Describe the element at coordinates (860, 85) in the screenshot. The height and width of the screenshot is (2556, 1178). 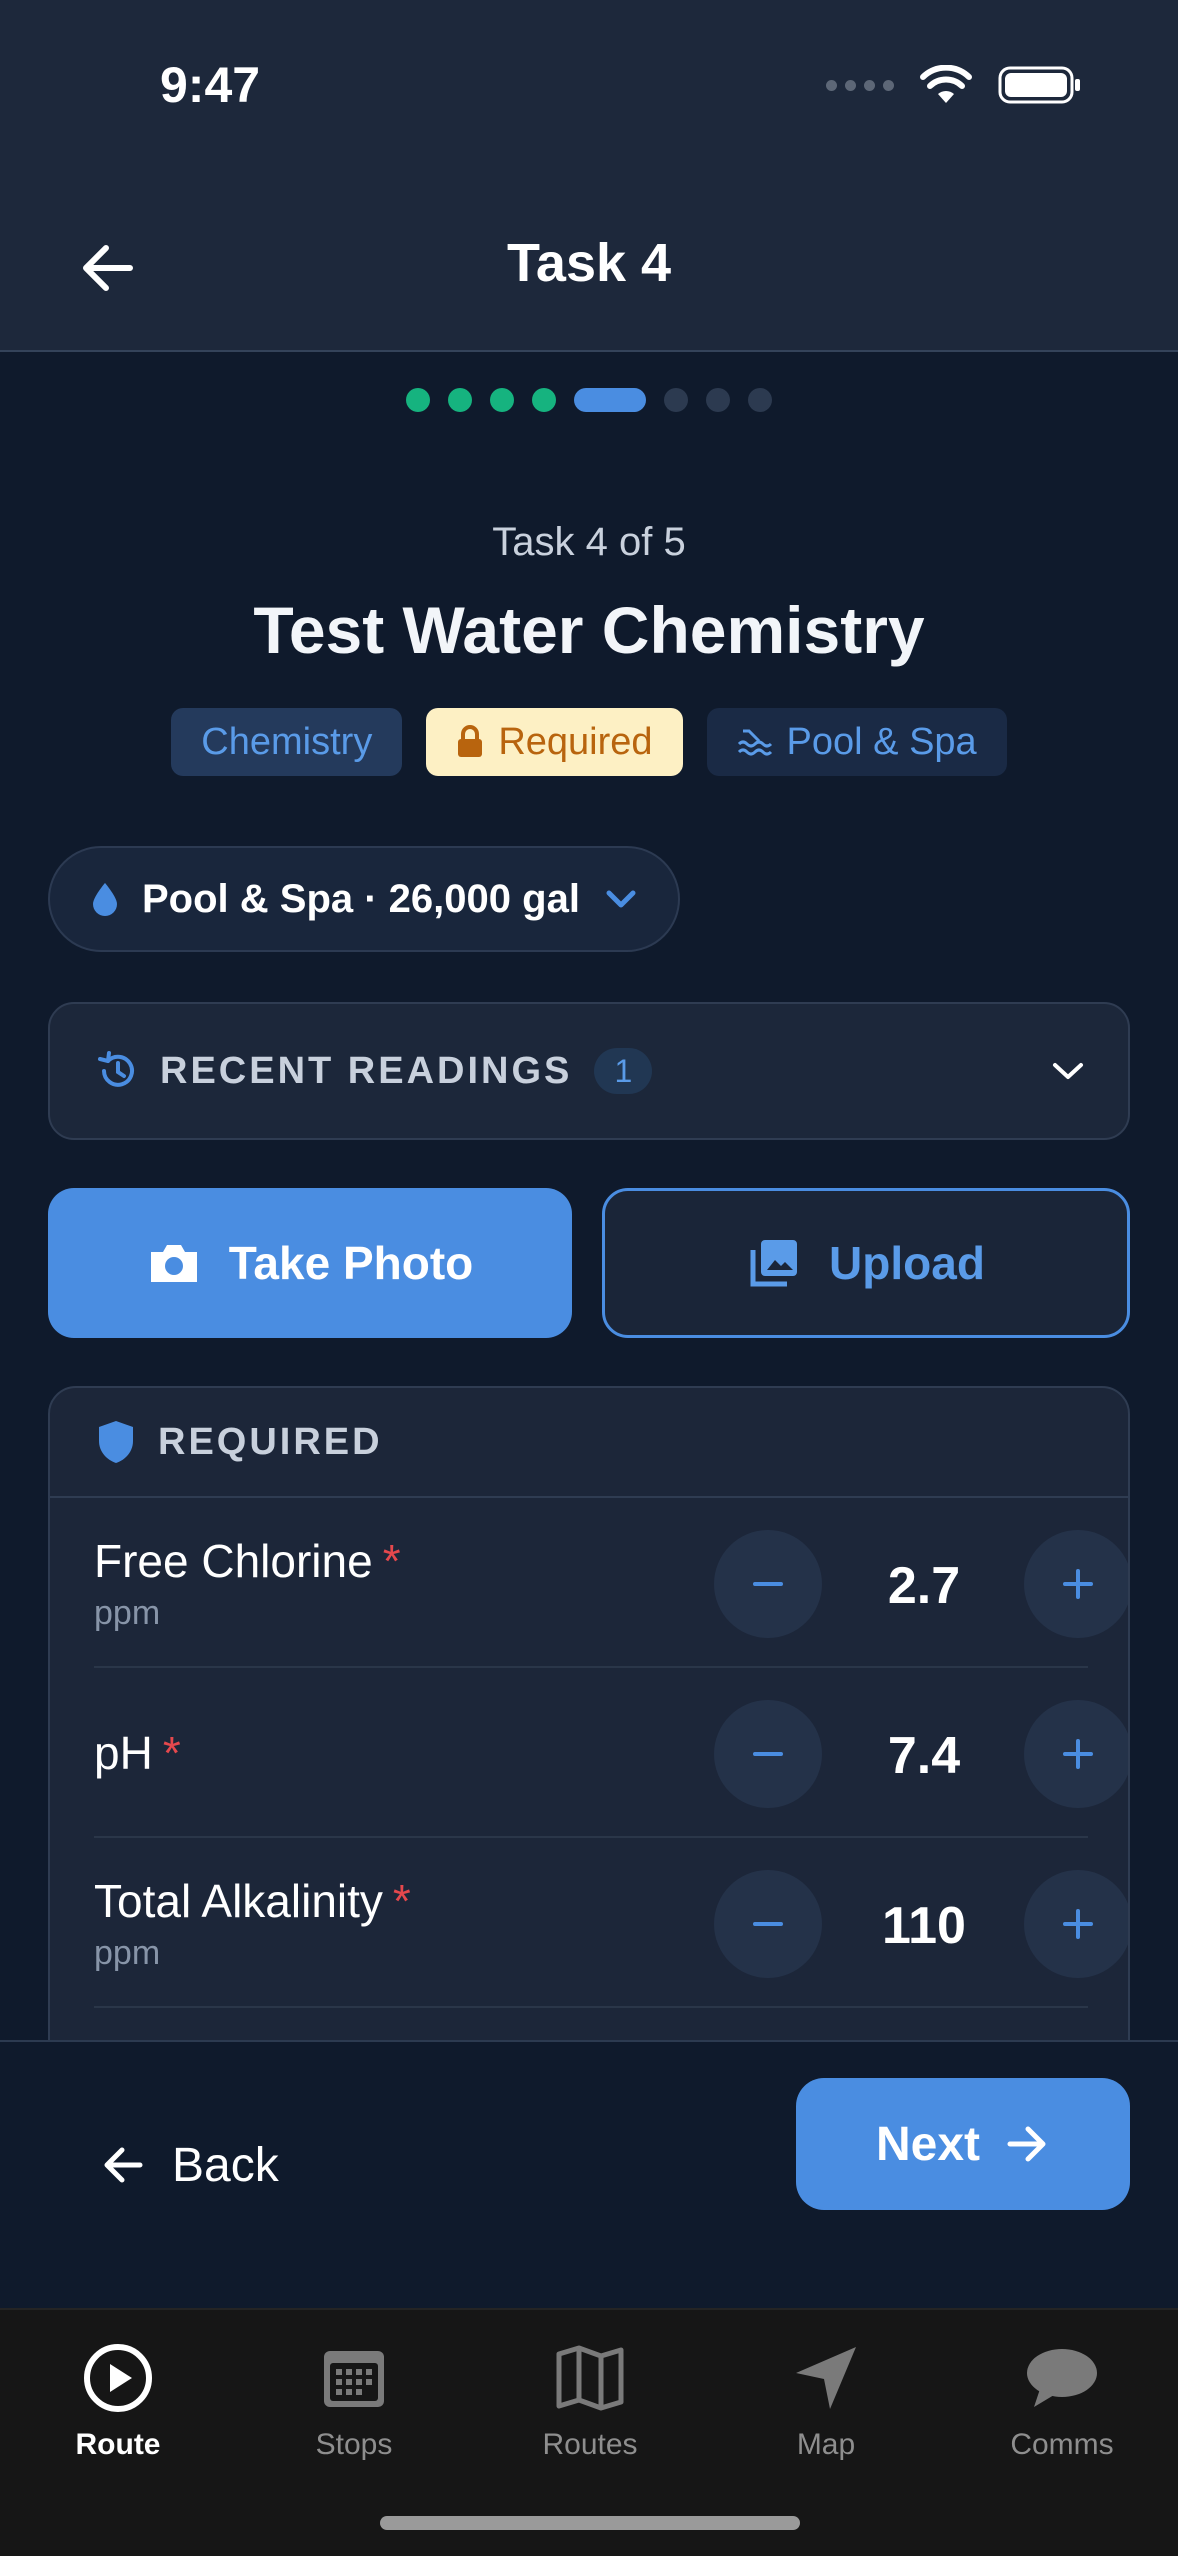
I see `cellular-signal-icon` at that location.